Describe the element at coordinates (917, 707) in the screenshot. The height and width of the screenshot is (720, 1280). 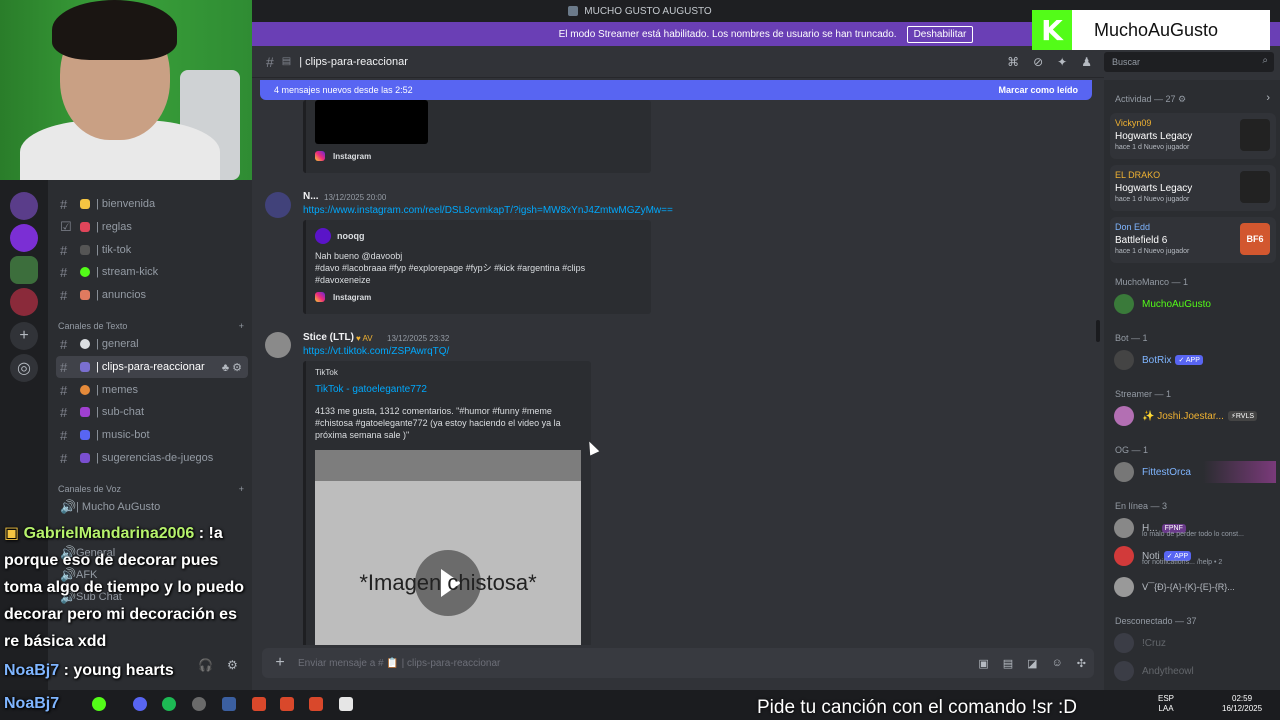
I see `song-request-text: Pide tu canción con el comando !sr :D` at that location.